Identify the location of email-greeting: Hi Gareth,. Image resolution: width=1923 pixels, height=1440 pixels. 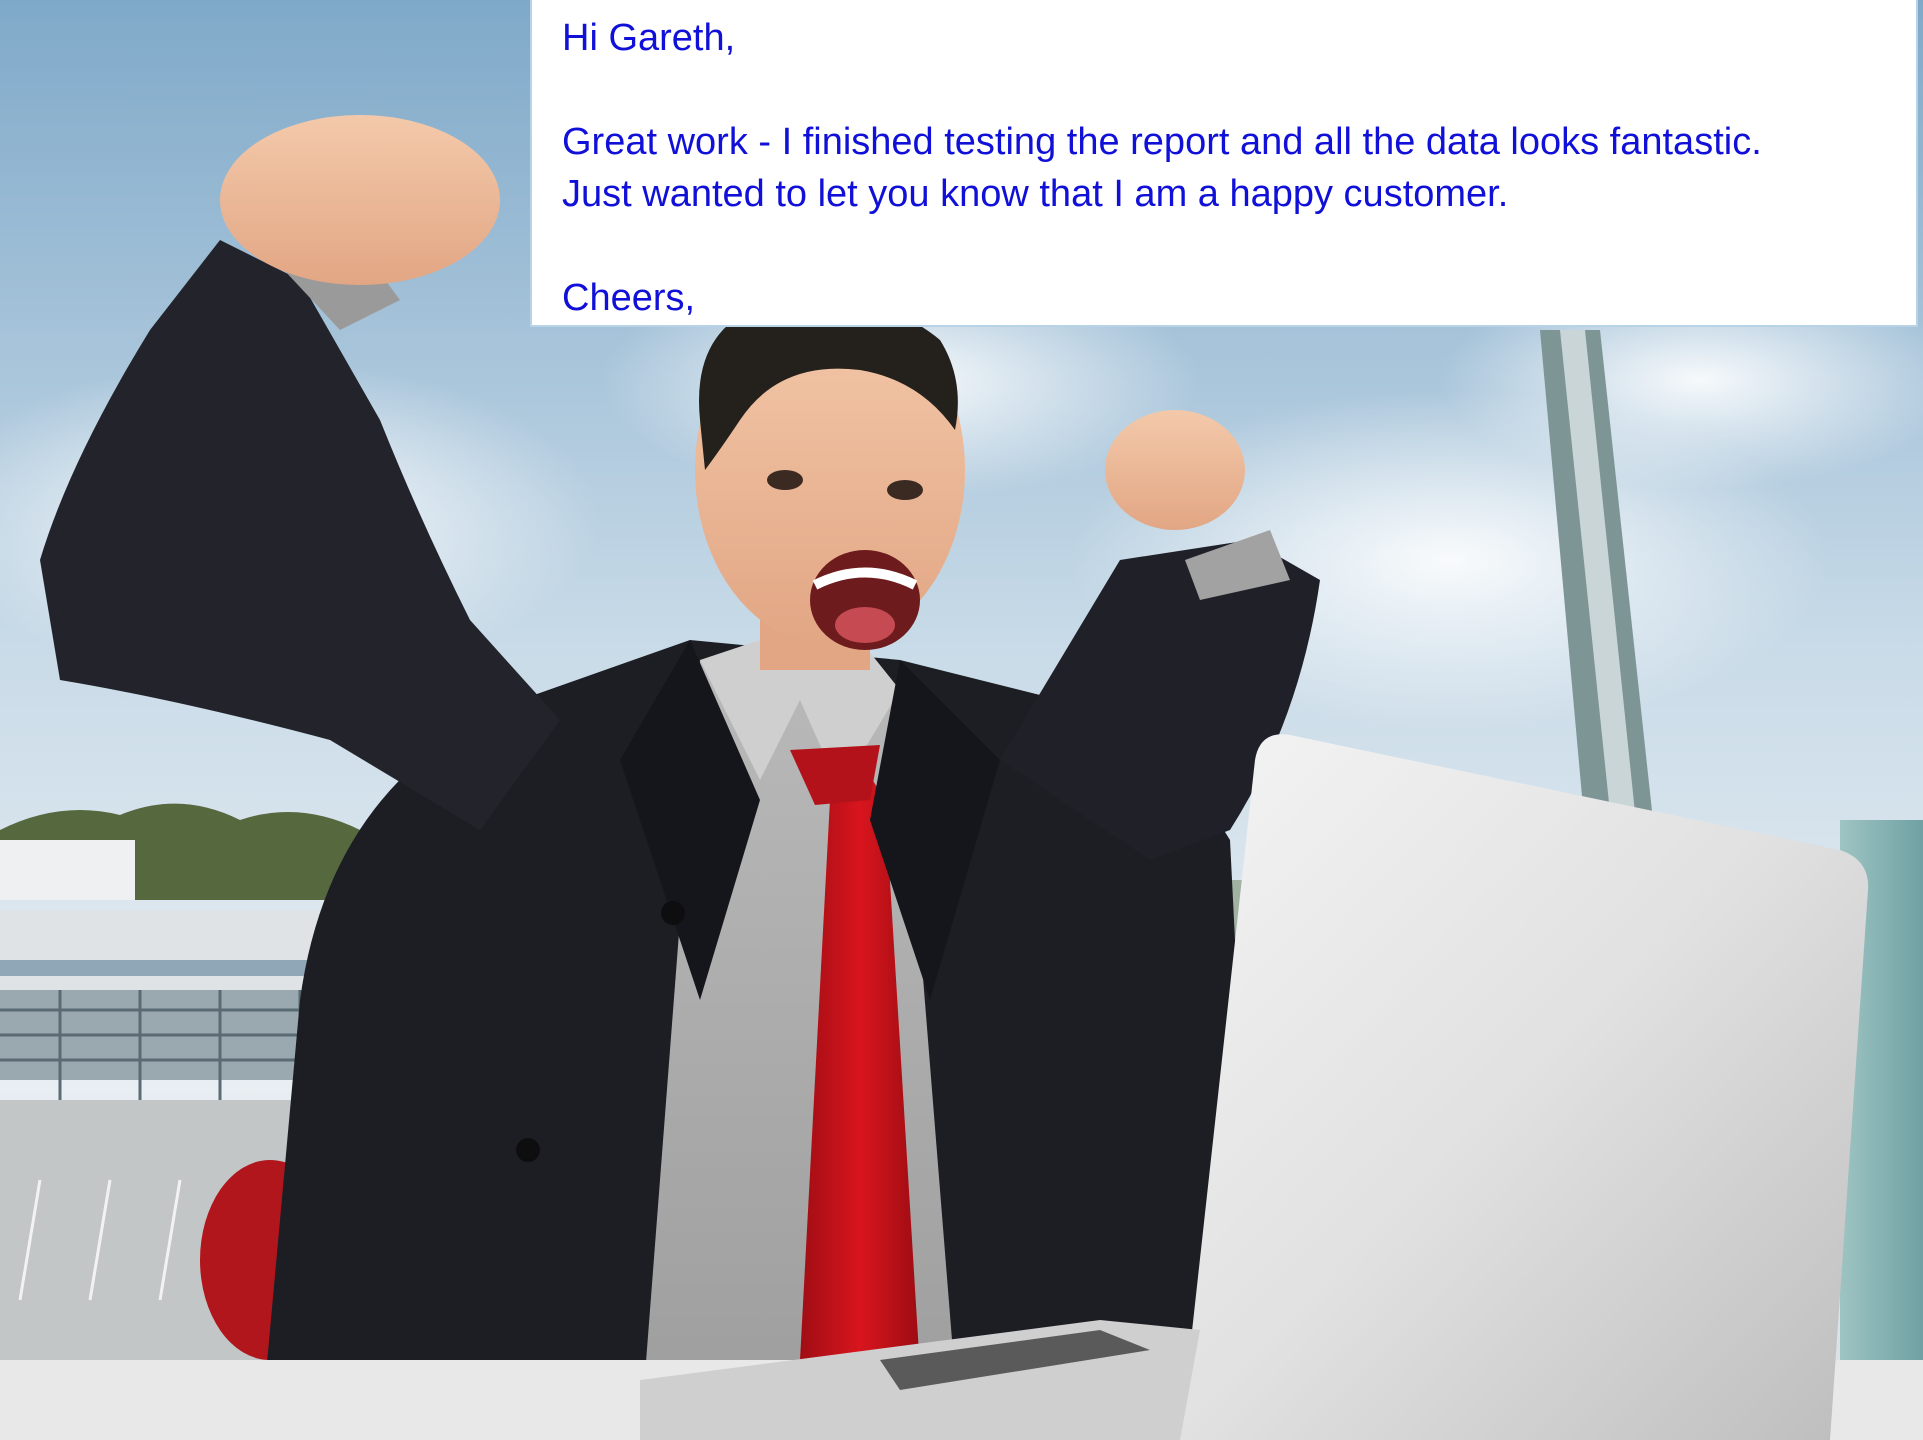
(649, 38).